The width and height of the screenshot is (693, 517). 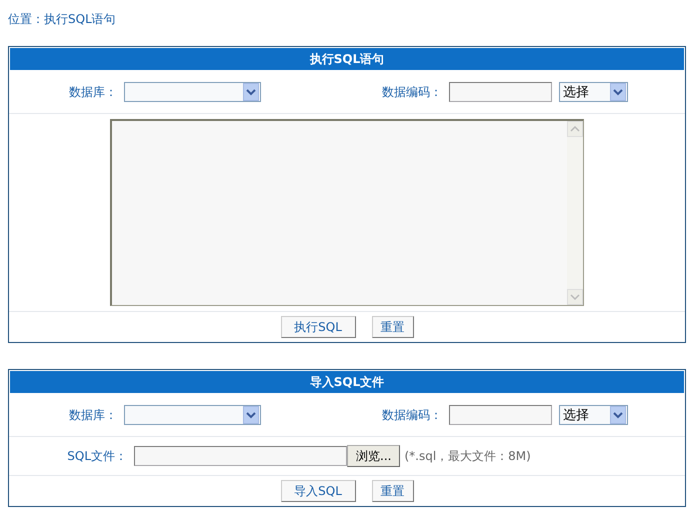 What do you see at coordinates (96, 456) in the screenshot?
I see `field-label: SQL文件：` at bounding box center [96, 456].